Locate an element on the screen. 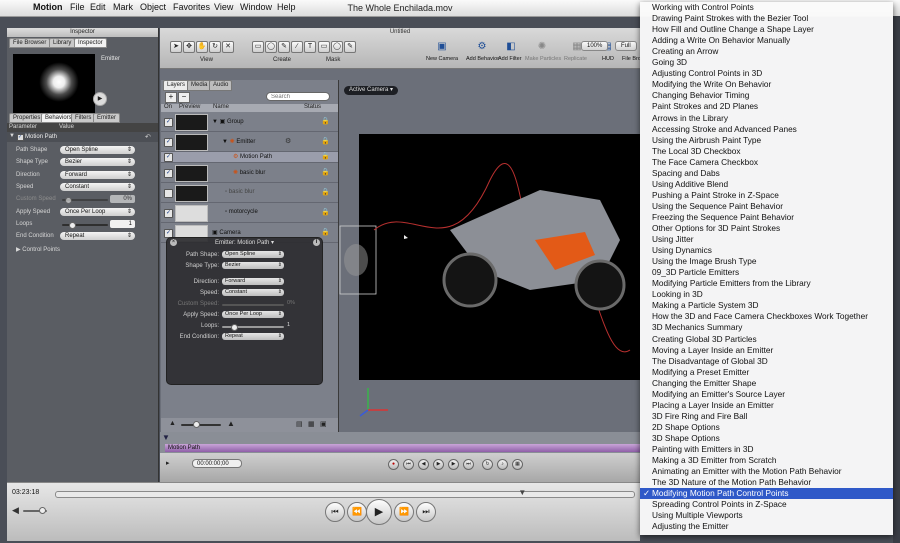 This screenshot has height=543, width=900. hud-direction-popup: Forward is located at coordinates (253, 281).